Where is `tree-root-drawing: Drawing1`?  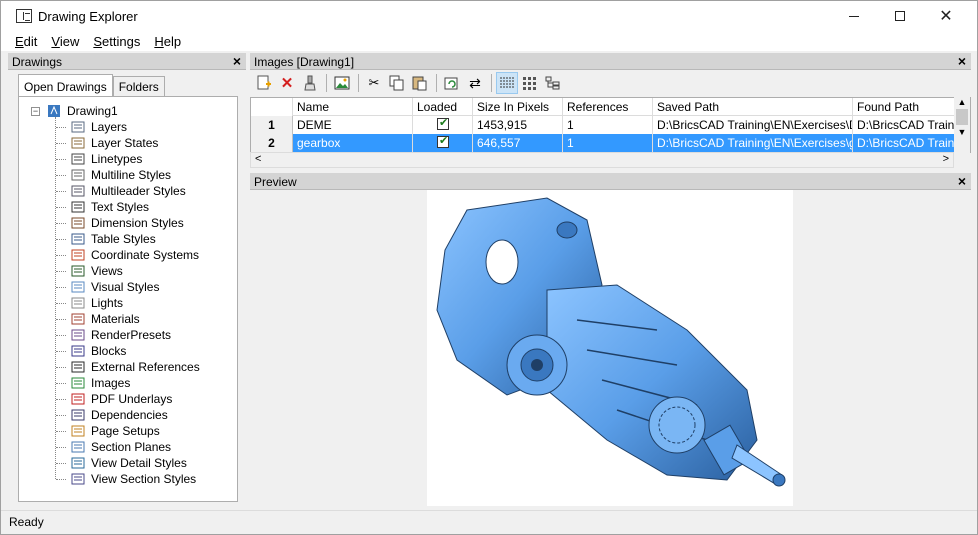 tree-root-drawing: Drawing1 is located at coordinates (82, 111).